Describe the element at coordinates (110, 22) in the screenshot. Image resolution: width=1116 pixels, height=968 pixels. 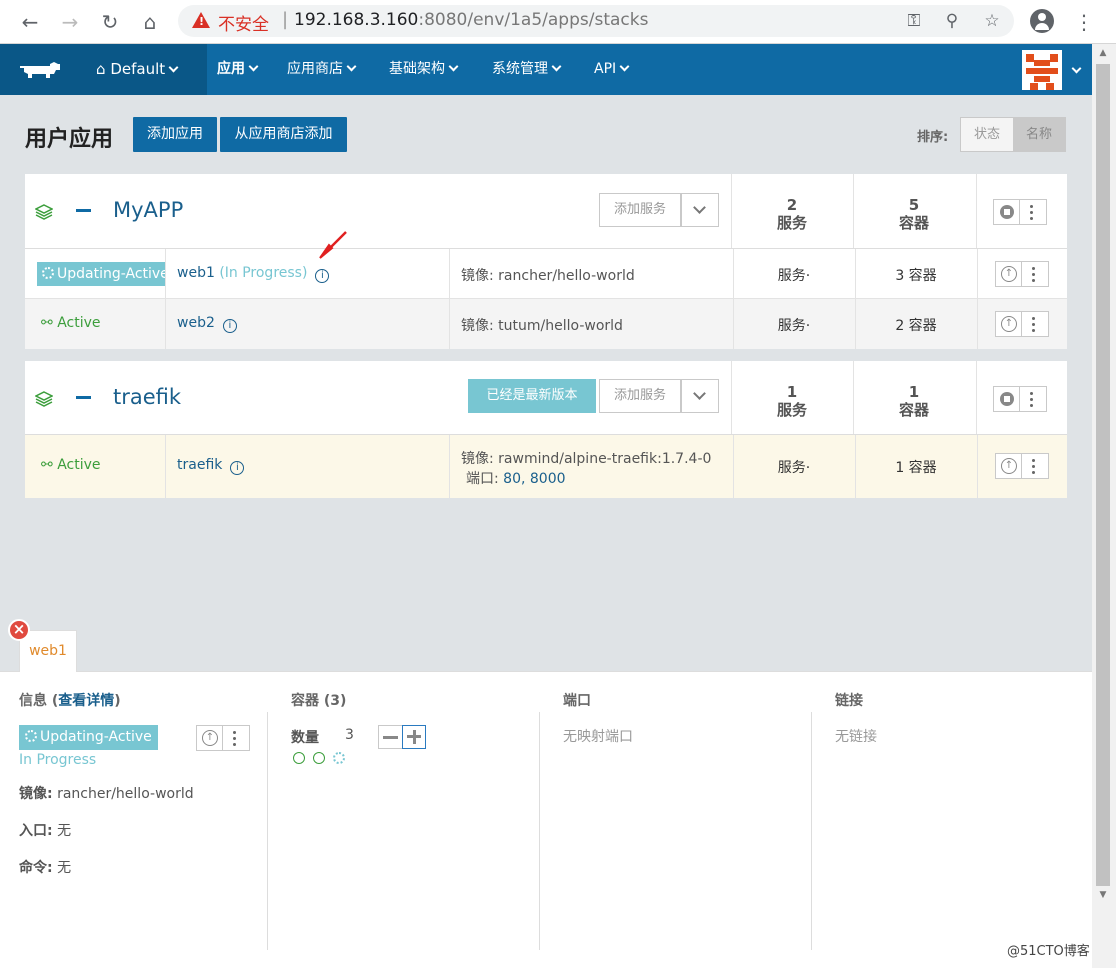
I see `reload-icon: ↻` at that location.